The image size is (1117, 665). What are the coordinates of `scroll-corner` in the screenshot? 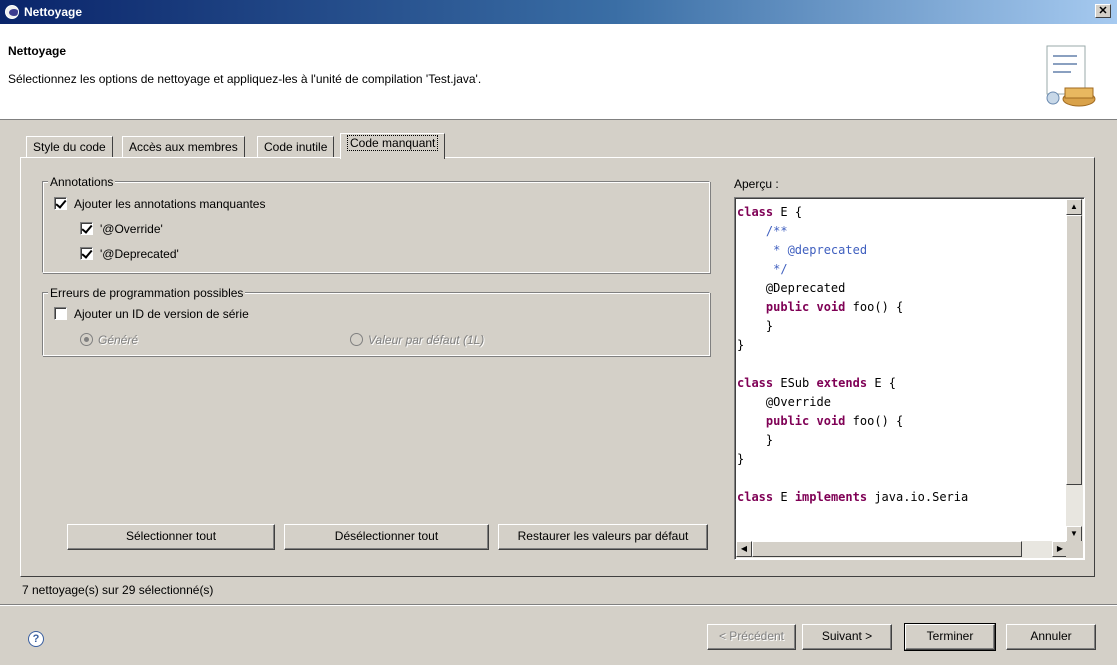 It's located at (1074, 549).